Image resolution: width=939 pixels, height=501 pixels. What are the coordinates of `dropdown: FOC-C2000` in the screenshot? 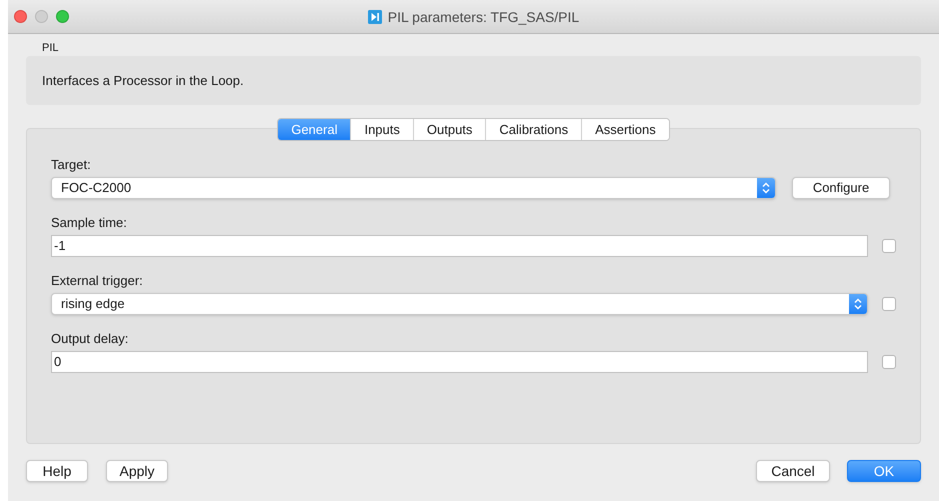 It's located at (413, 188).